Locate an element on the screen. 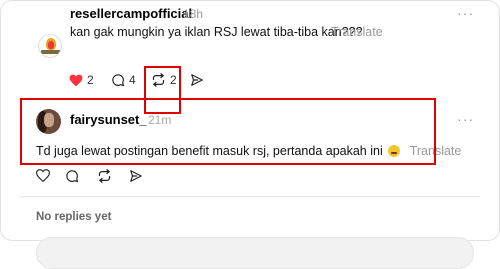  repost-icon is located at coordinates (104, 176).